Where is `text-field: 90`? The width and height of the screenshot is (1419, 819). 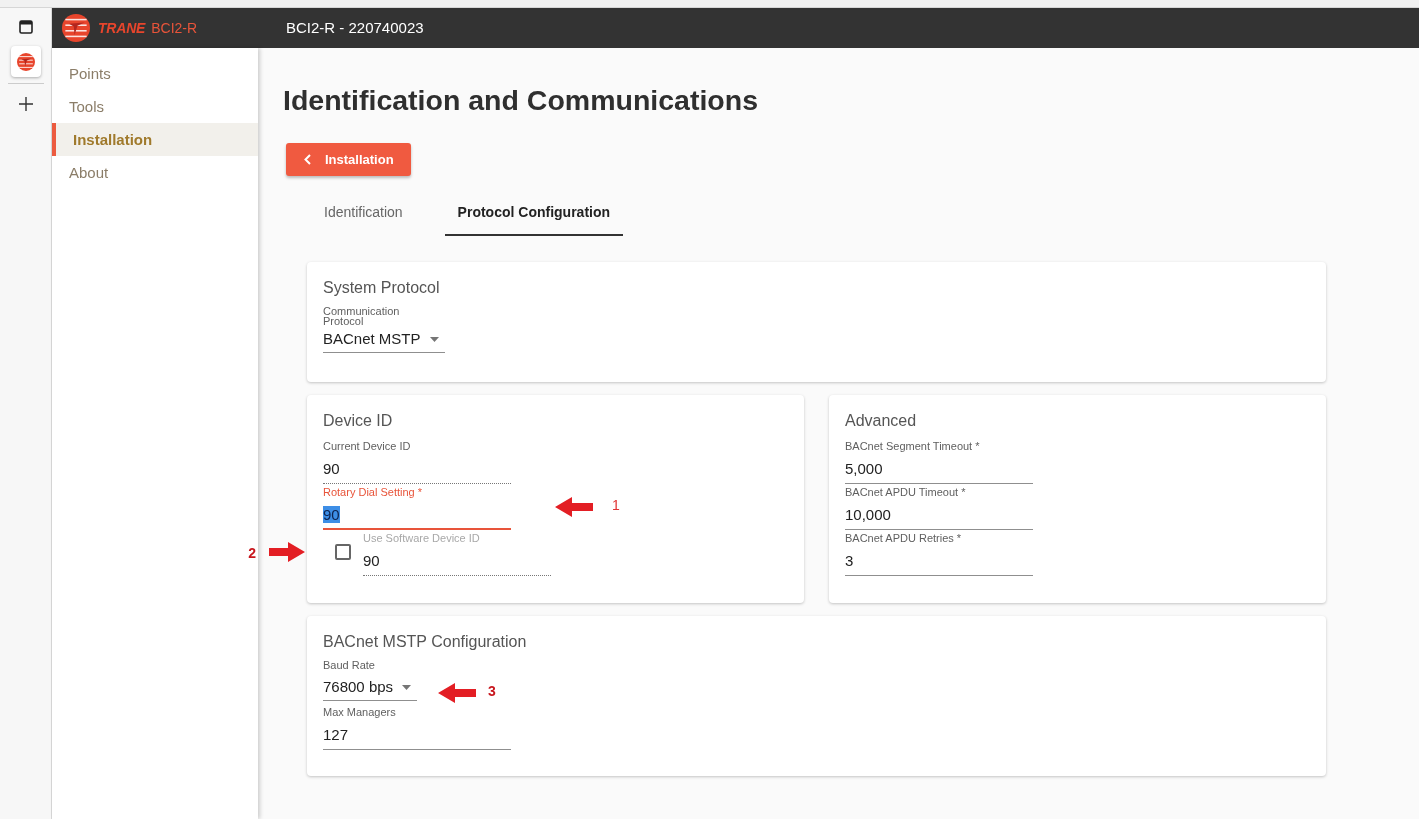
text-field: 90 is located at coordinates (417, 517).